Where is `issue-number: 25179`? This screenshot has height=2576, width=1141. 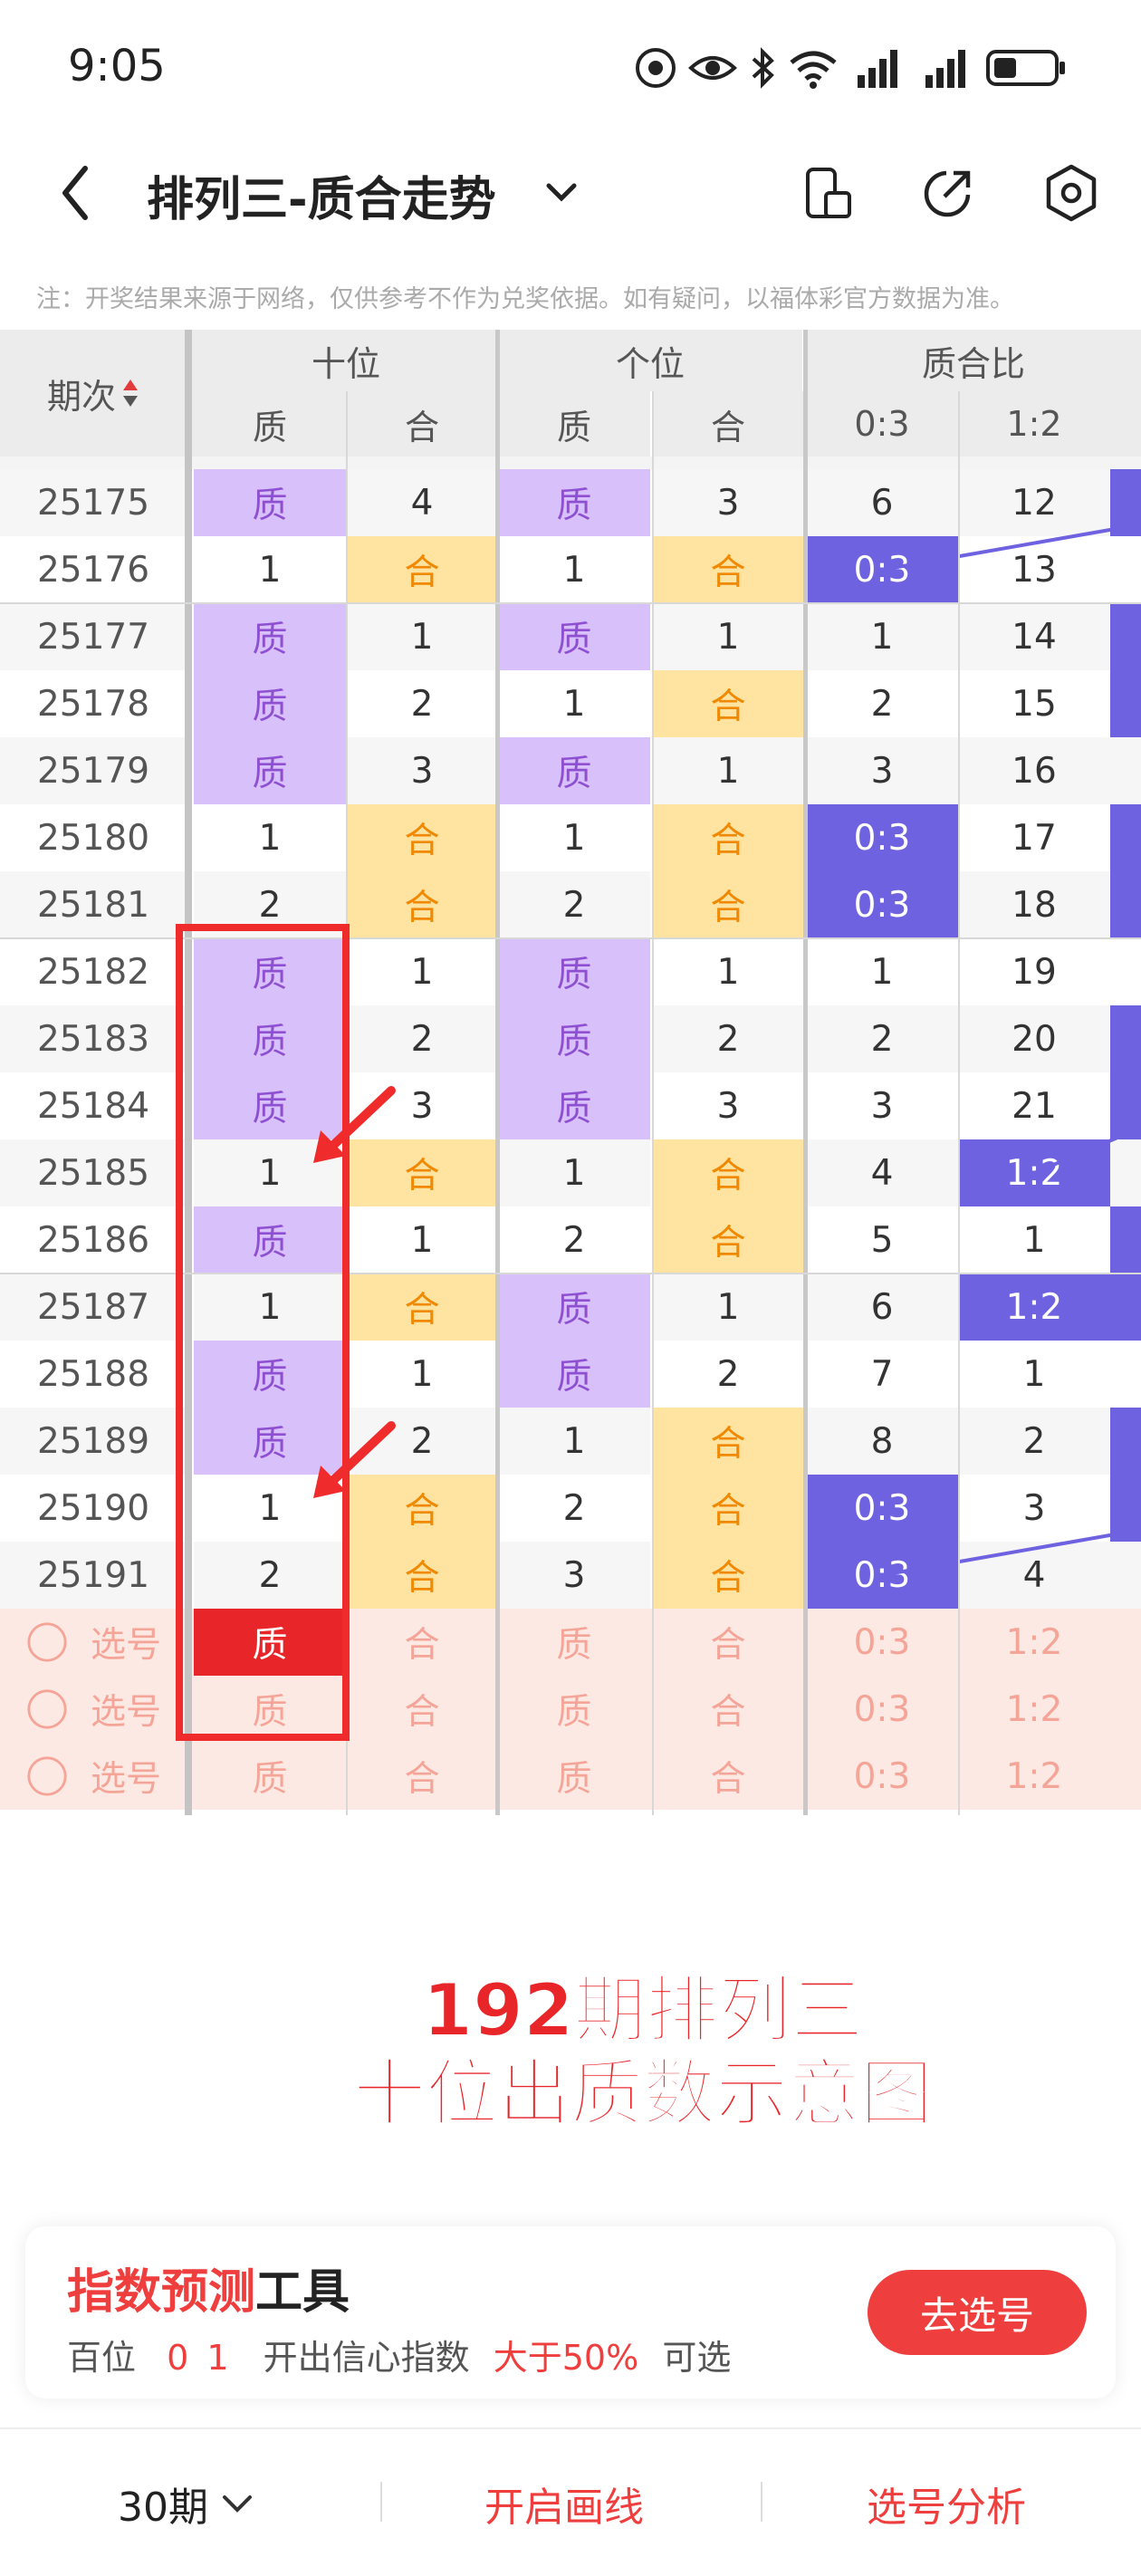 issue-number: 25179 is located at coordinates (93, 770).